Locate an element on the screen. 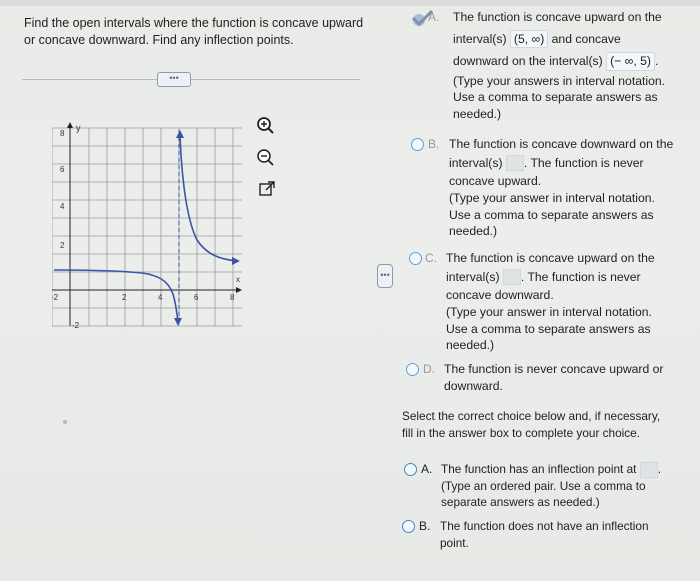 The width and height of the screenshot is (700, 581). choice-c-line1: The function is concave upward on the is located at coordinates (550, 258).